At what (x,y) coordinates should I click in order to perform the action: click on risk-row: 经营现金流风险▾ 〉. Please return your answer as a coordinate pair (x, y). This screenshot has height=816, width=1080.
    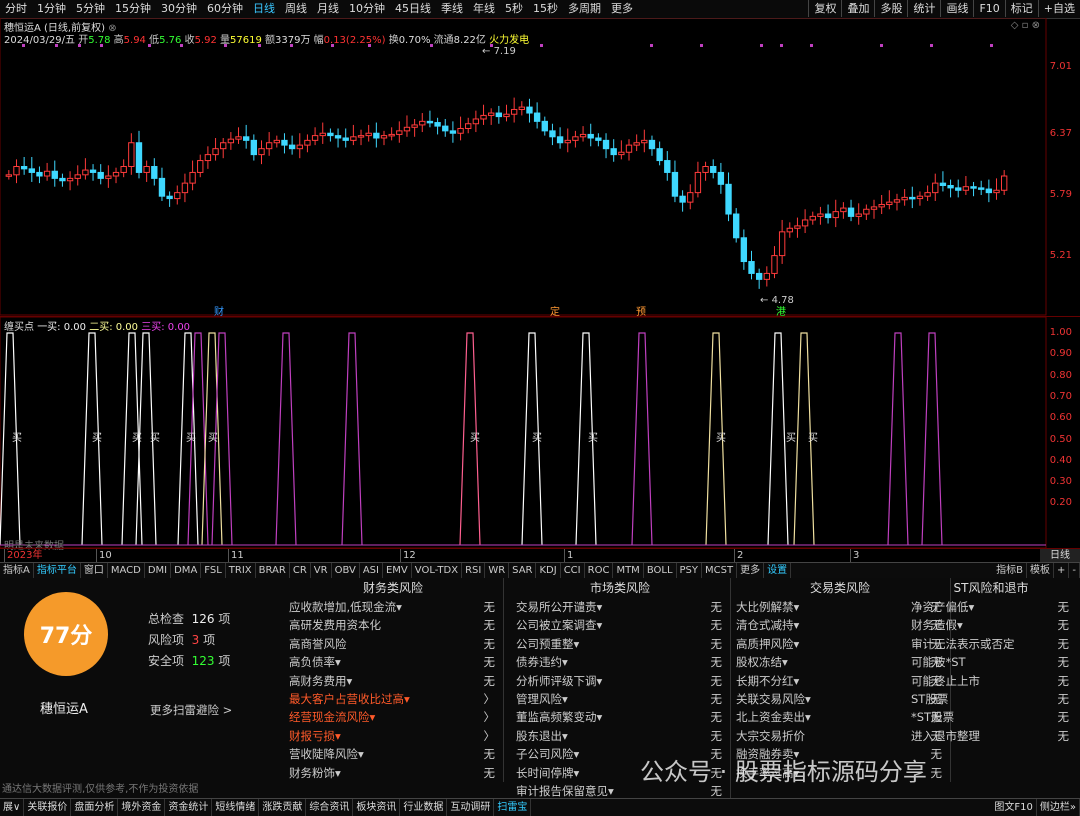
    Looking at the image, I should click on (393, 717).